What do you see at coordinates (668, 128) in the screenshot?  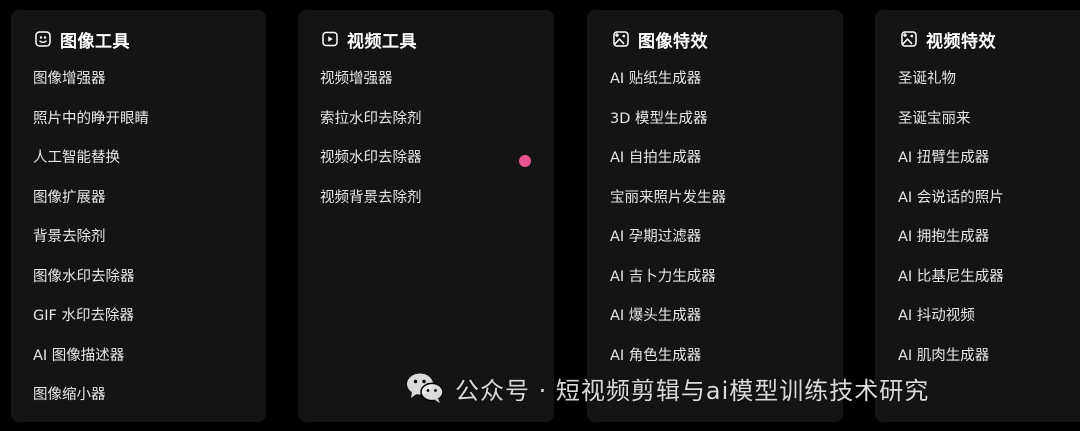 I see `menu-item: 3D 模型生成器` at bounding box center [668, 128].